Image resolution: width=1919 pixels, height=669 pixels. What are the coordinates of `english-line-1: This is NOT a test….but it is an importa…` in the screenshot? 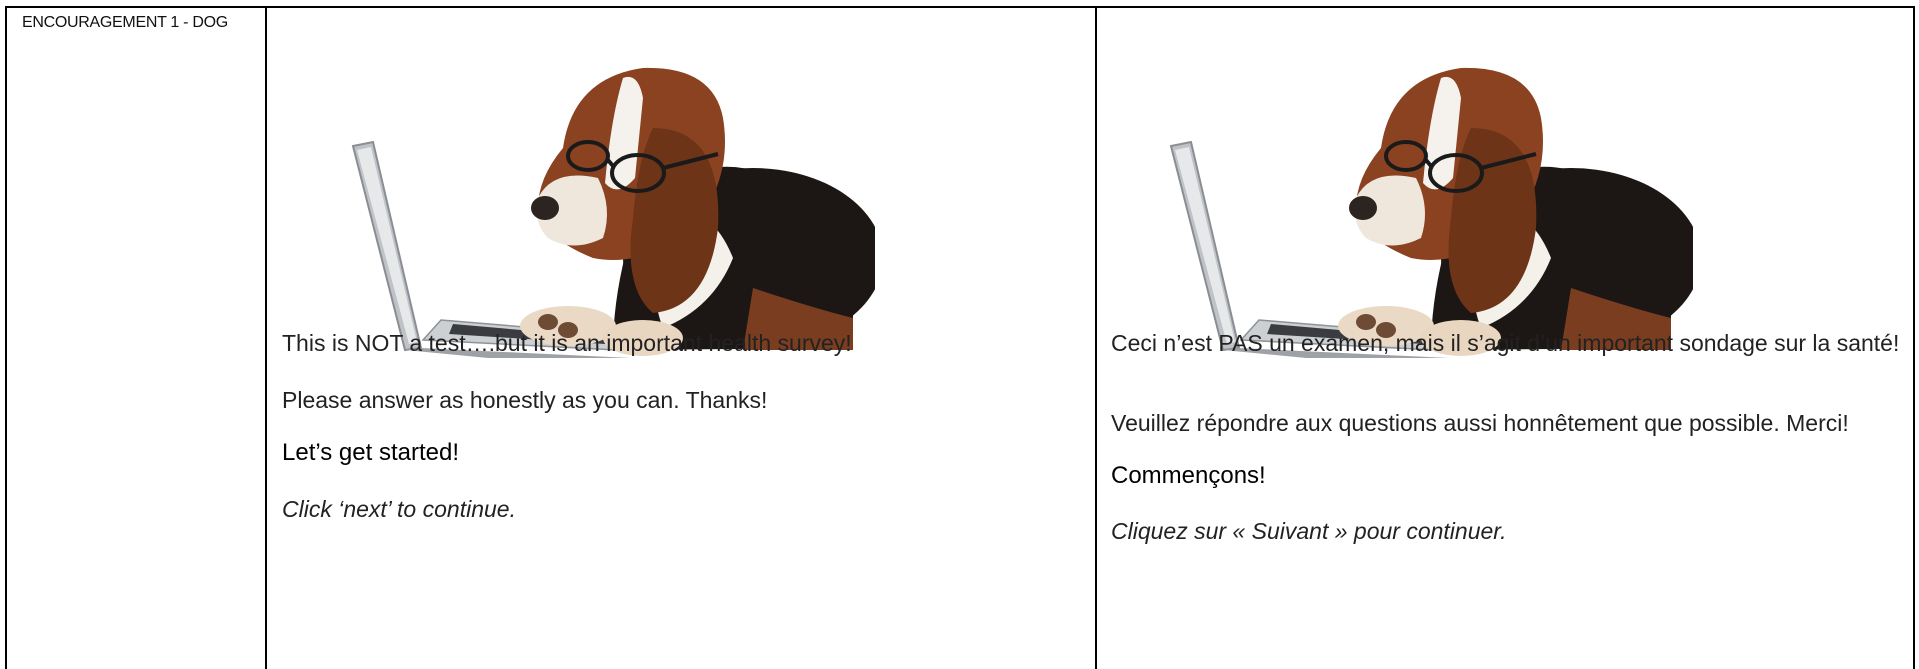 It's located at (567, 343).